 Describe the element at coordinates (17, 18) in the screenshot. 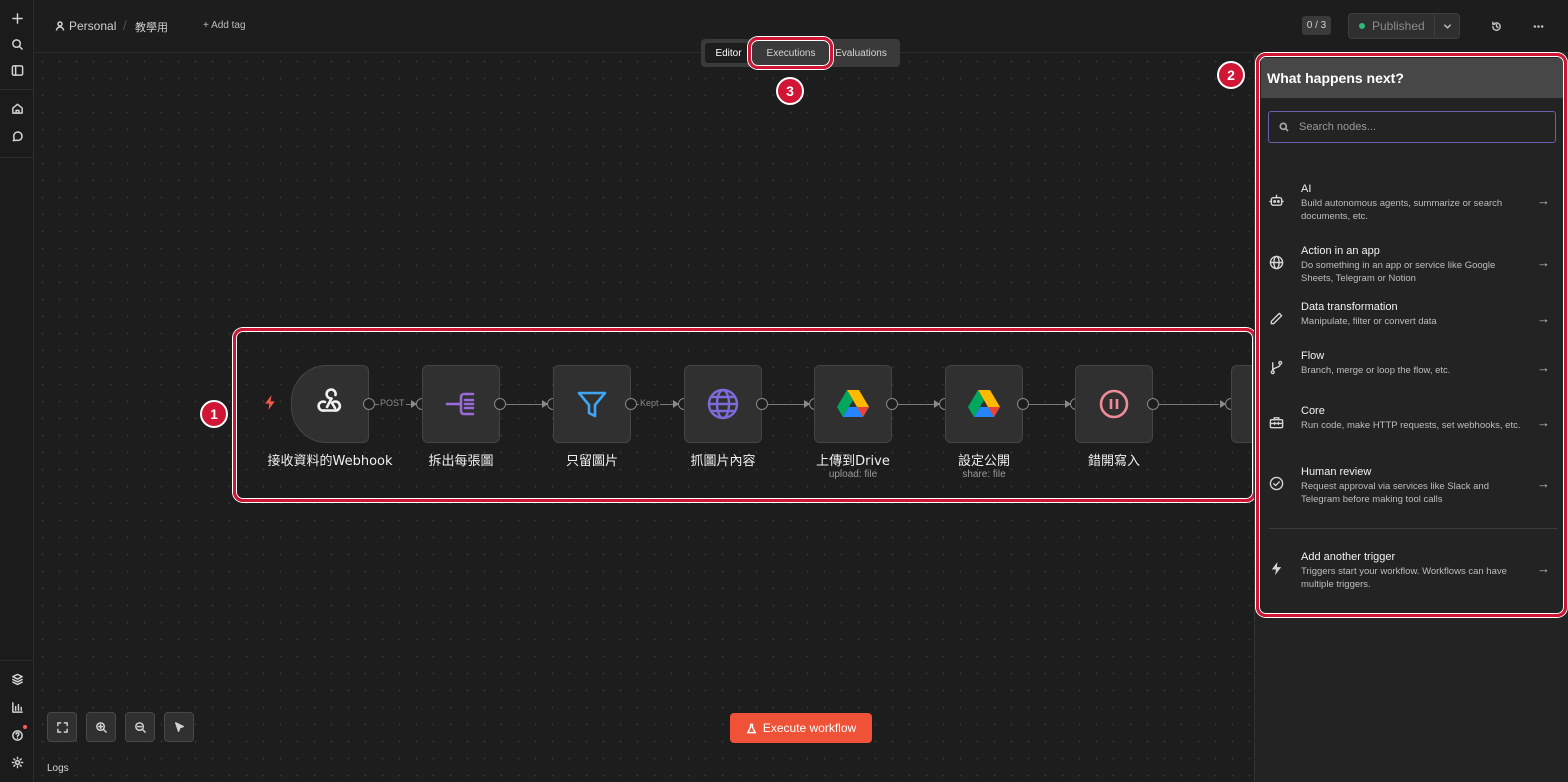

I see `plus-icon` at that location.